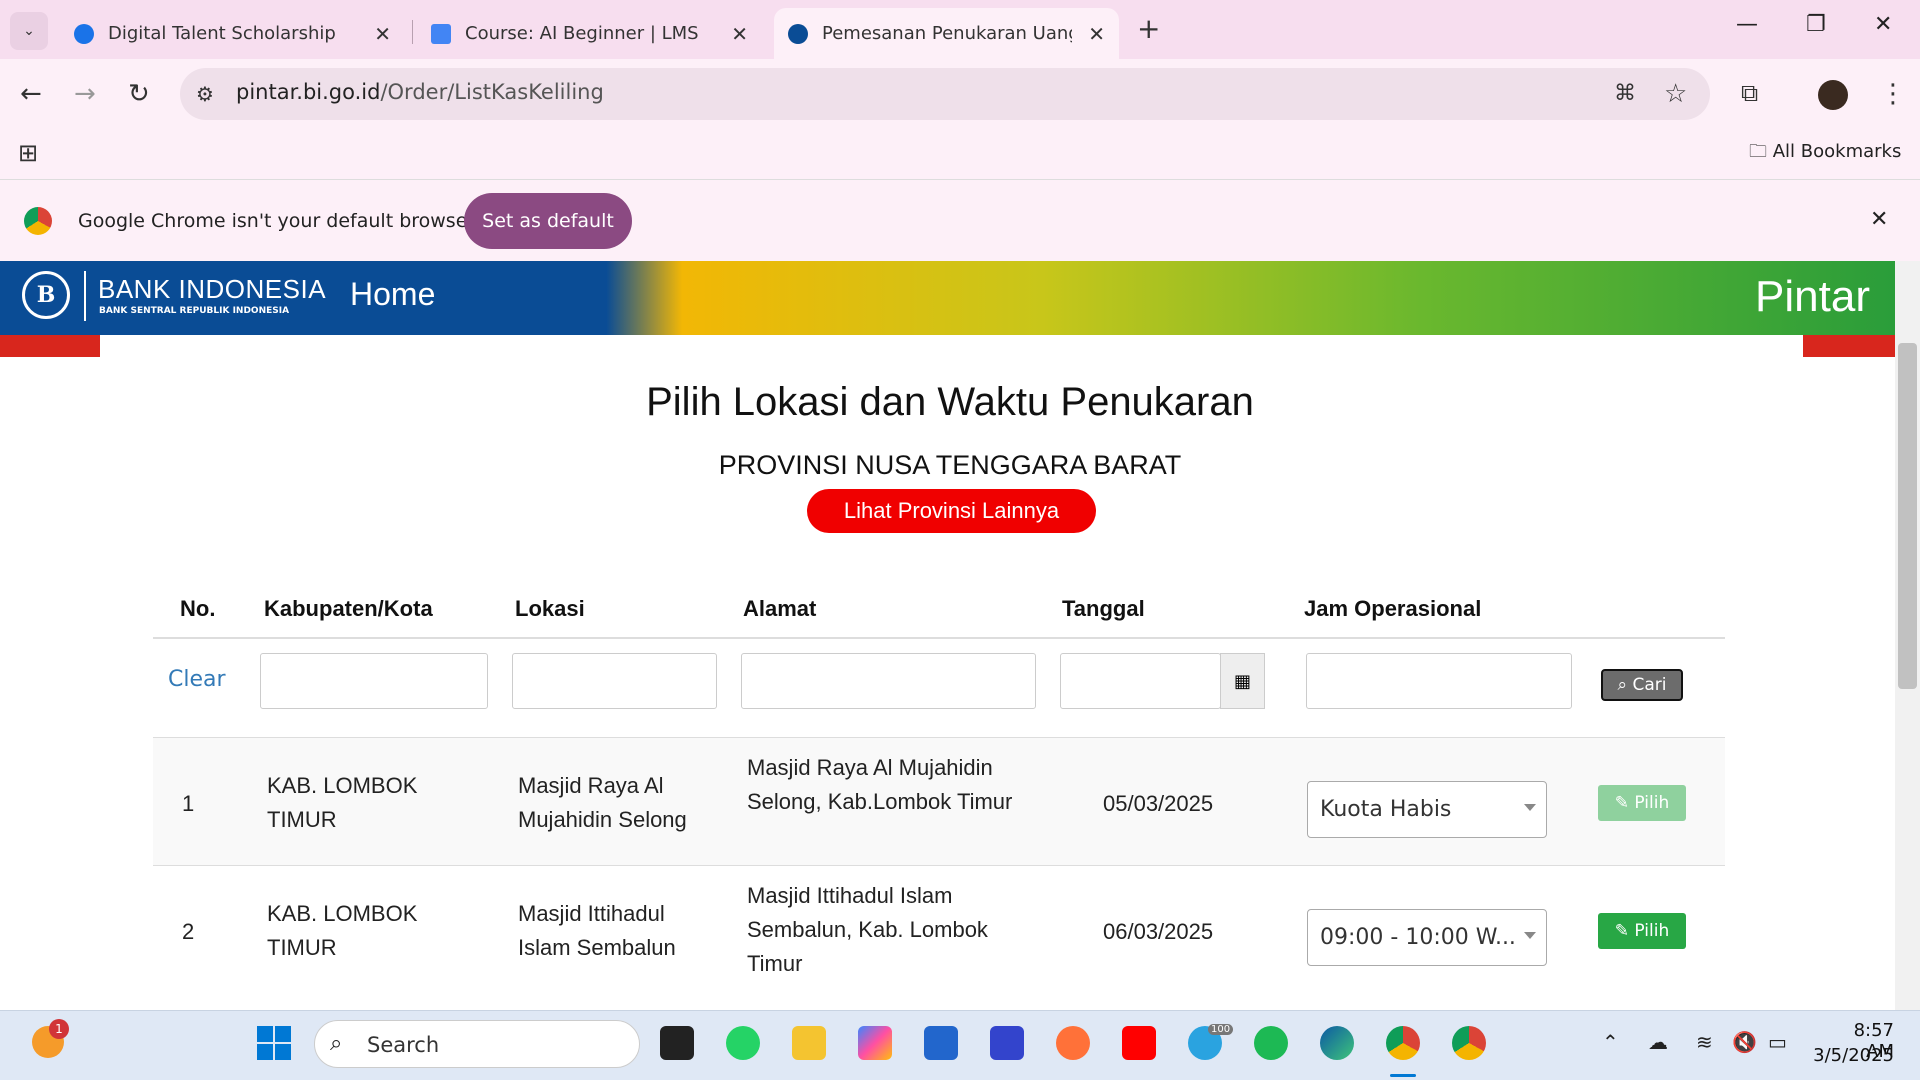  I want to click on close-banner-icon: ✕, so click(1879, 219).